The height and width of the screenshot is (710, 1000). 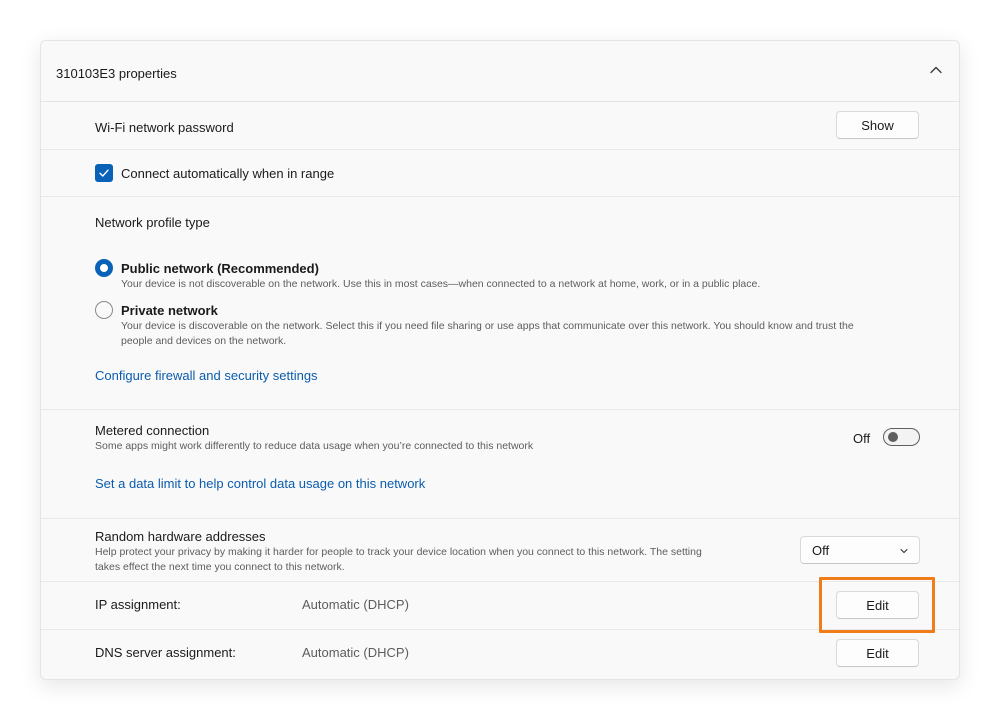 What do you see at coordinates (220, 268) in the screenshot?
I see `public-network-label: Public network (Recommended)` at bounding box center [220, 268].